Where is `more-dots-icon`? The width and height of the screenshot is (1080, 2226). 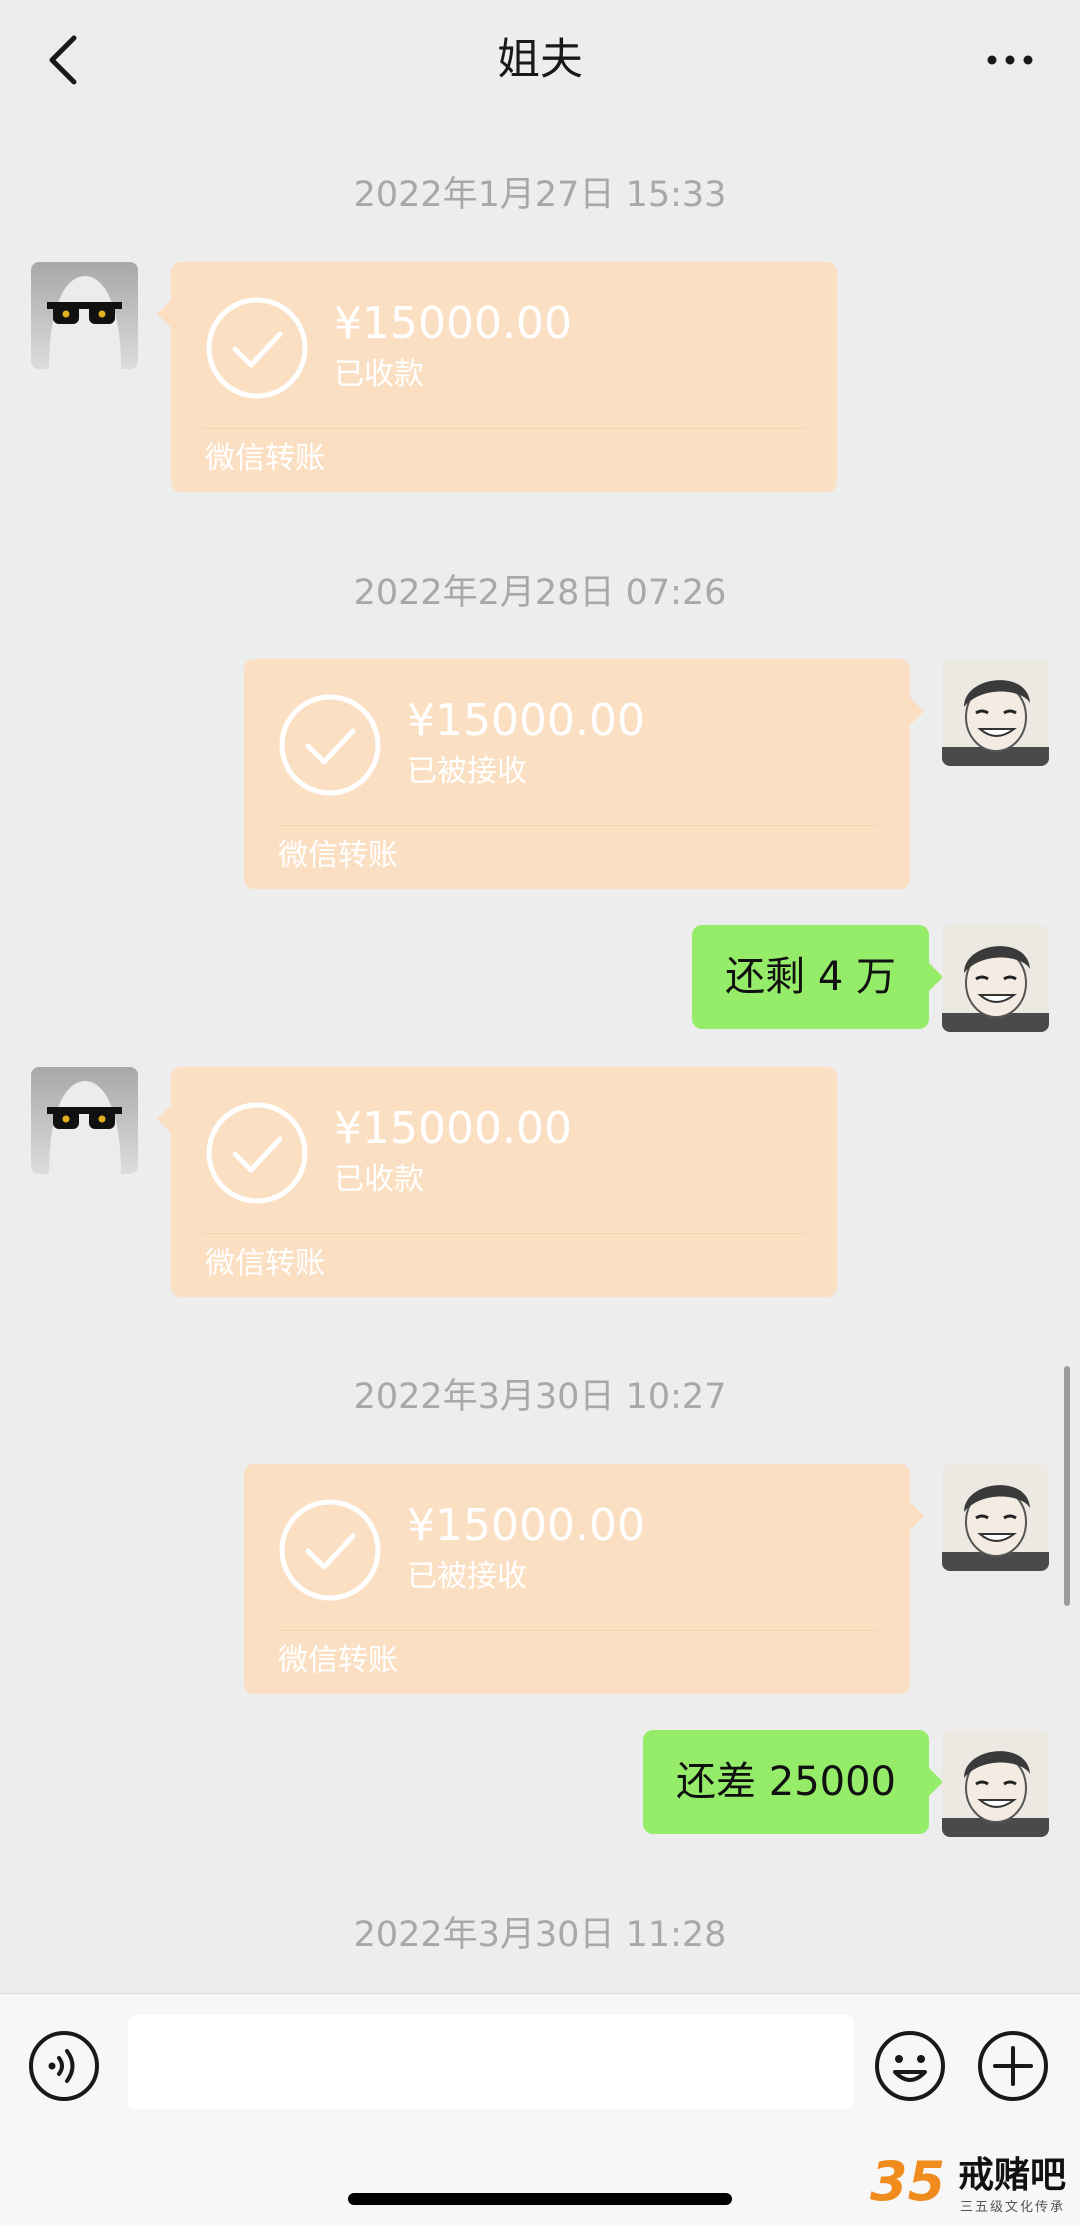 more-dots-icon is located at coordinates (1010, 60).